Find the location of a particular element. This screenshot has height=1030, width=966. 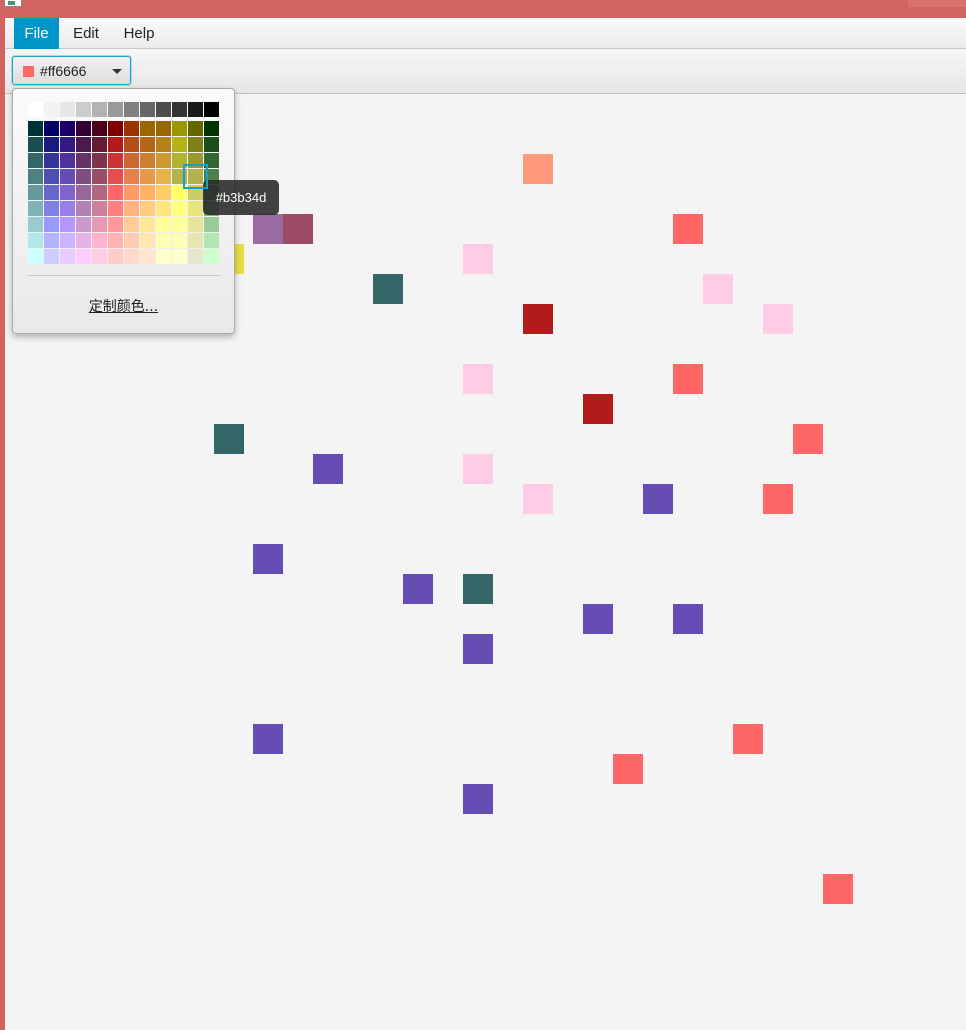

menu-edit: Edit is located at coordinates (86, 33).